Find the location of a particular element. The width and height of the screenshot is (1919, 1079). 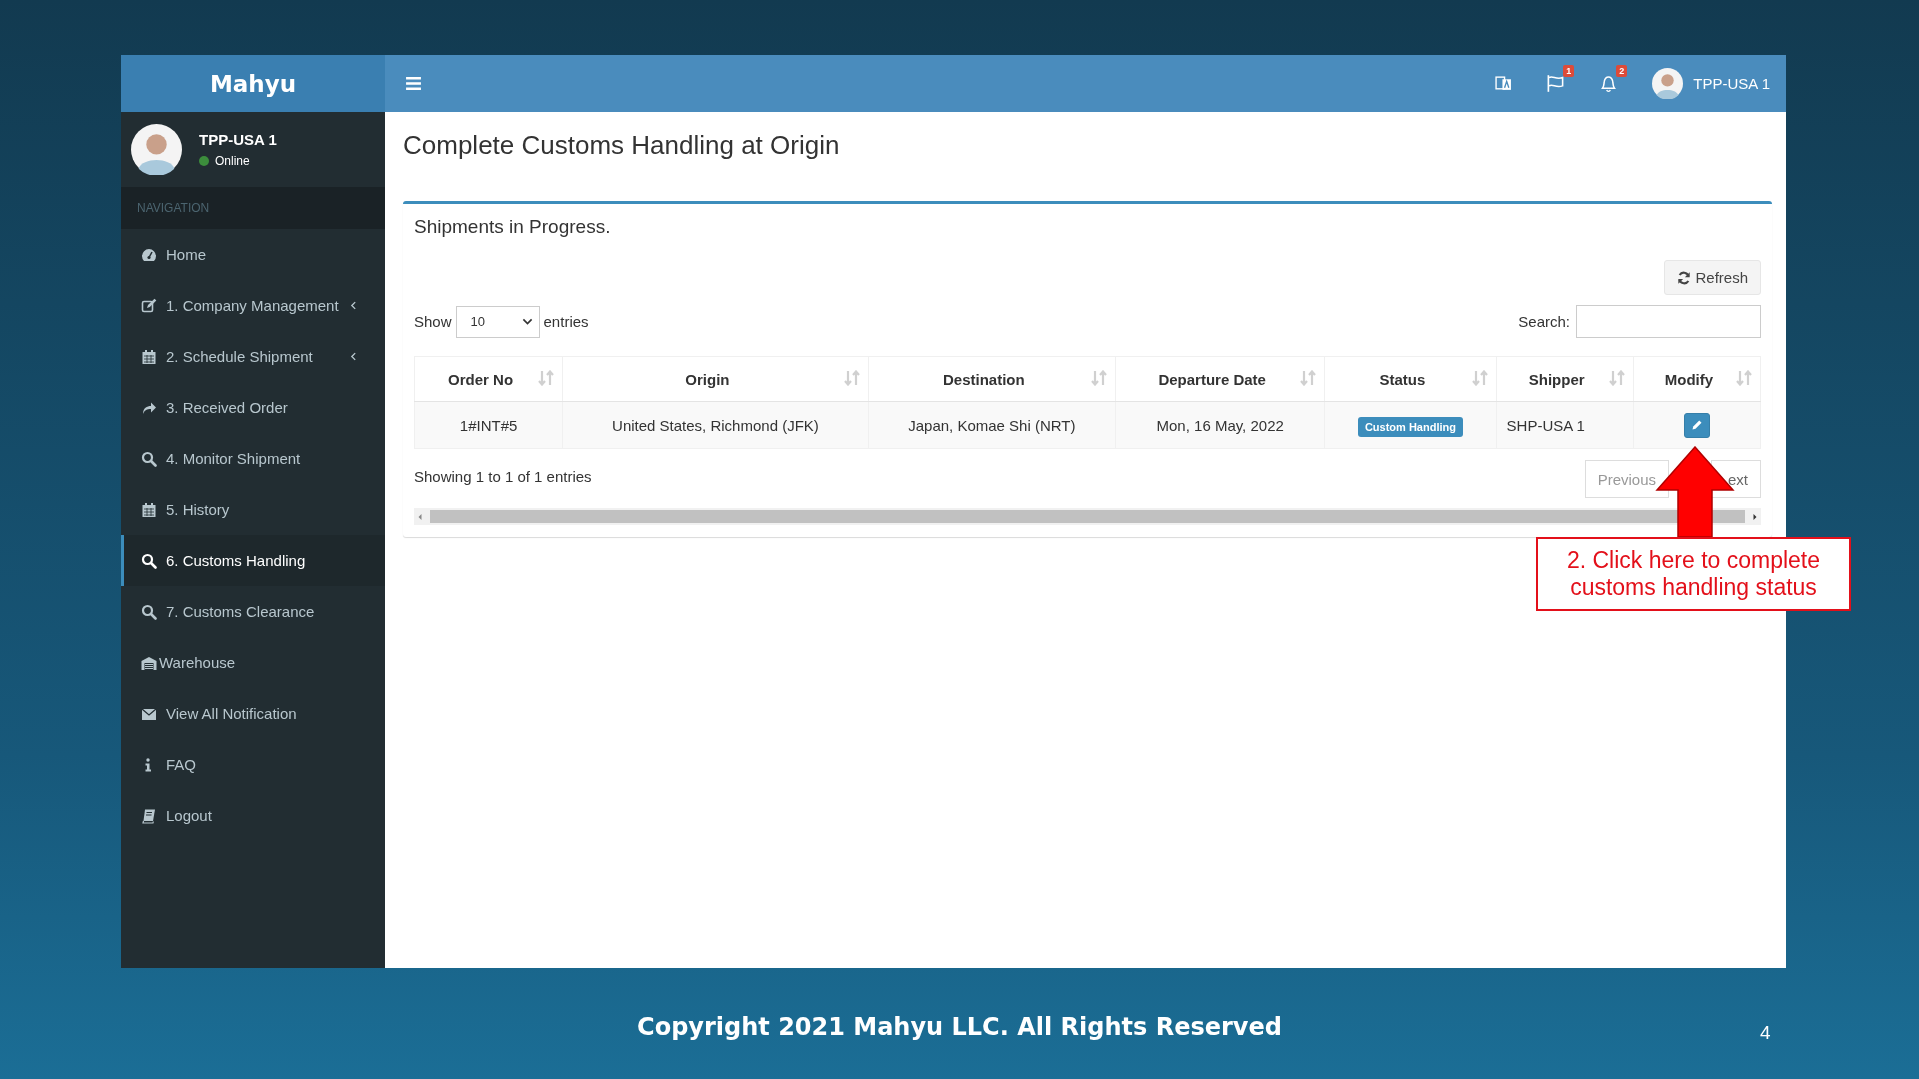

sidebar-item: 2. Schedule Shipment is located at coordinates (253, 356).